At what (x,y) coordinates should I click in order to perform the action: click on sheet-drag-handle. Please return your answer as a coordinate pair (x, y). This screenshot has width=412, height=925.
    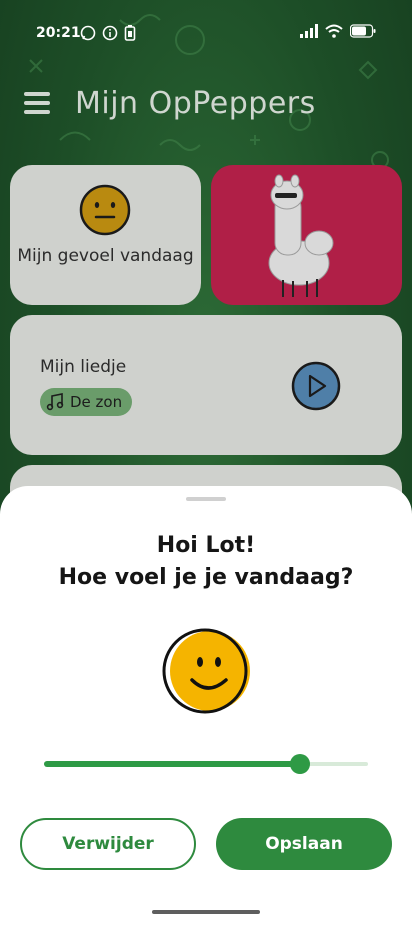
    Looking at the image, I should click on (206, 499).